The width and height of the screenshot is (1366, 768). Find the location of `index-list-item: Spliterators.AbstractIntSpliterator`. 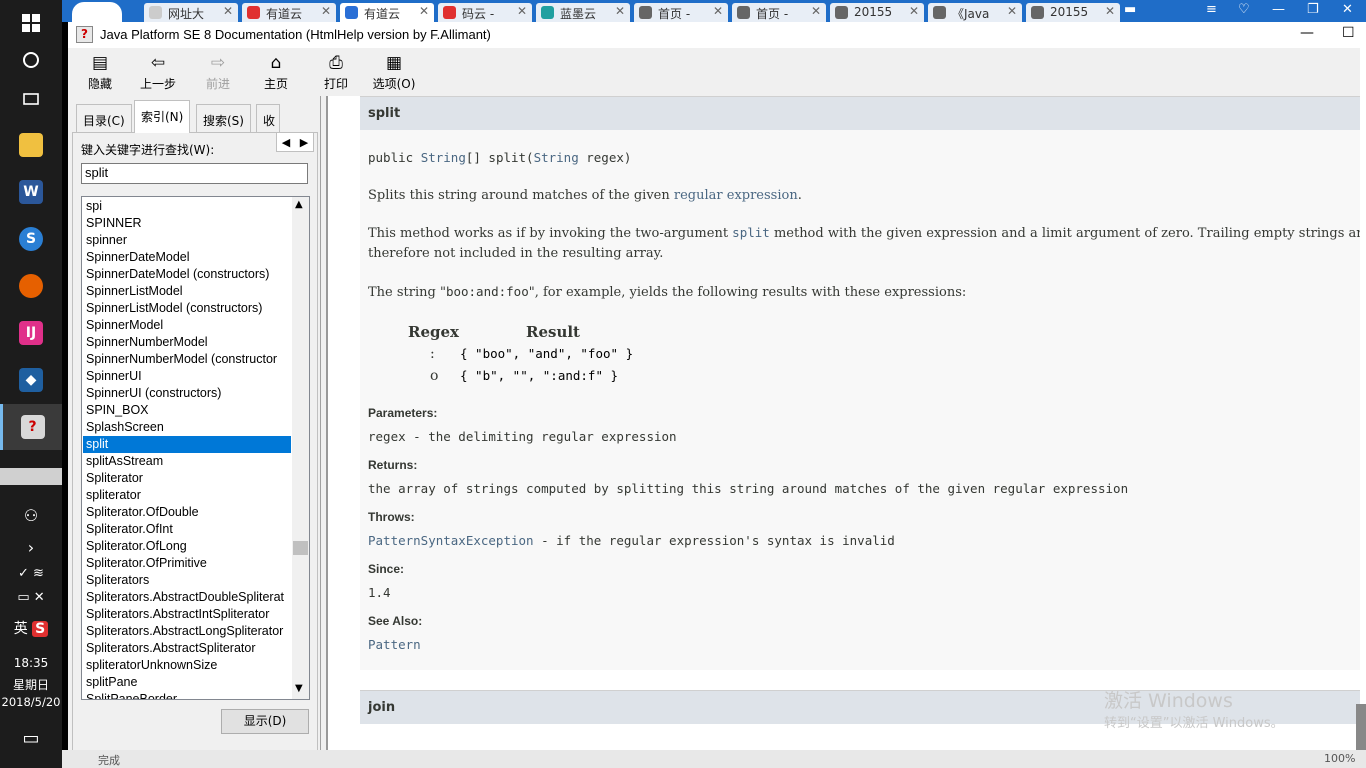

index-list-item: Spliterators.AbstractIntSpliterator is located at coordinates (187, 614).